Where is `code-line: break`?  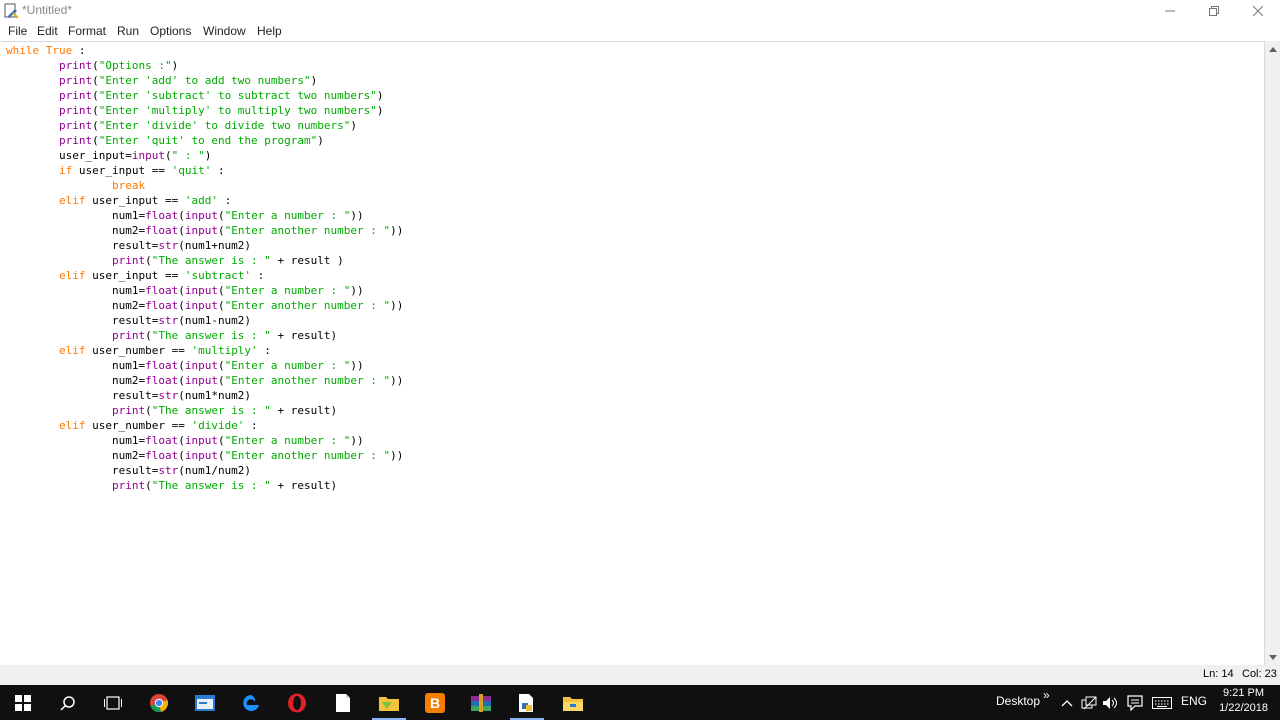 code-line: break is located at coordinates (204, 185).